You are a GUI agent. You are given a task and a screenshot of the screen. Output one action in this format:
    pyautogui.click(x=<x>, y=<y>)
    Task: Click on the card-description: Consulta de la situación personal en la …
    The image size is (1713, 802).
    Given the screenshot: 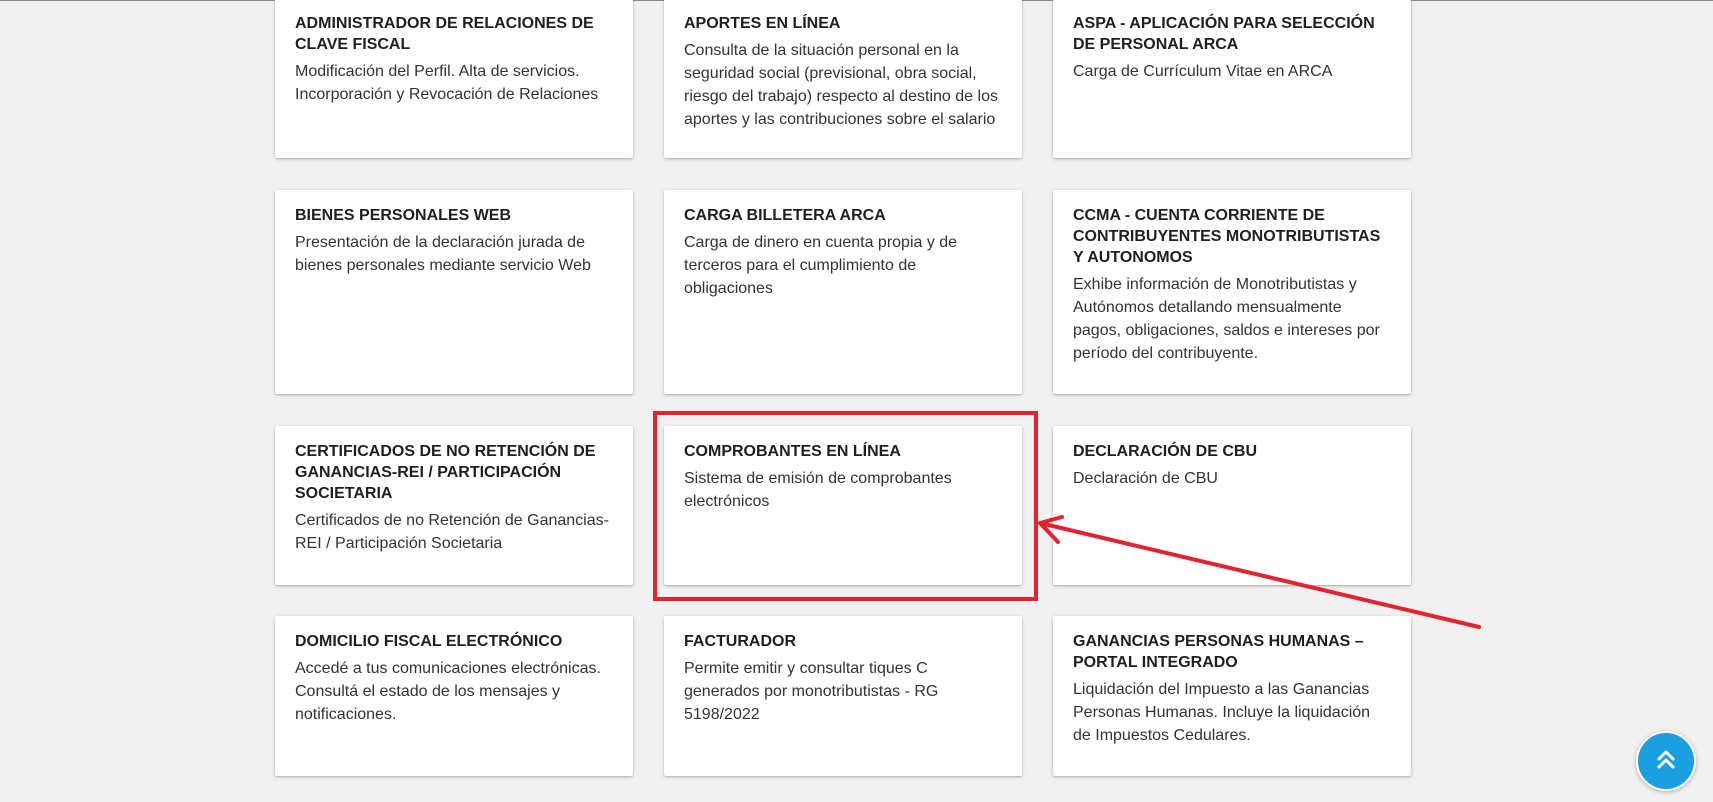 What is the action you would take?
    pyautogui.click(x=841, y=85)
    